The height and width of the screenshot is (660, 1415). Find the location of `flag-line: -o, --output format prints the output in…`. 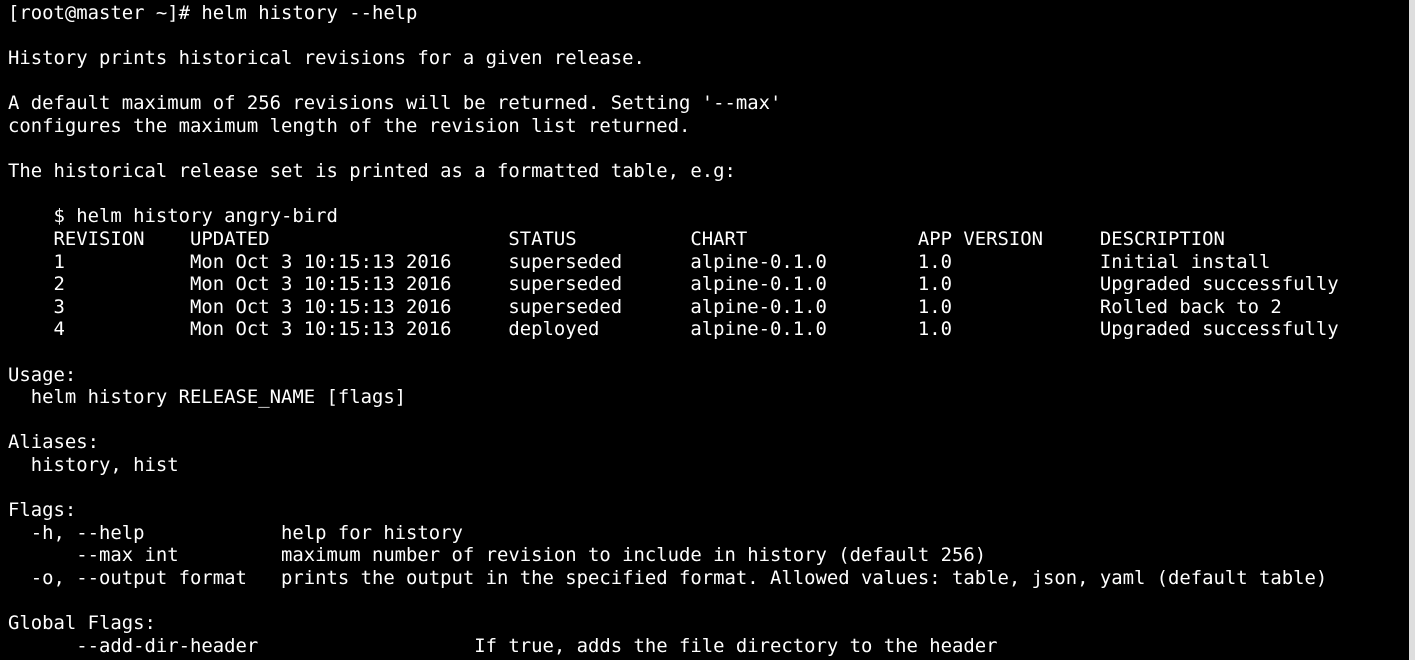

flag-line: -o, --output format prints the output in… is located at coordinates (668, 577).